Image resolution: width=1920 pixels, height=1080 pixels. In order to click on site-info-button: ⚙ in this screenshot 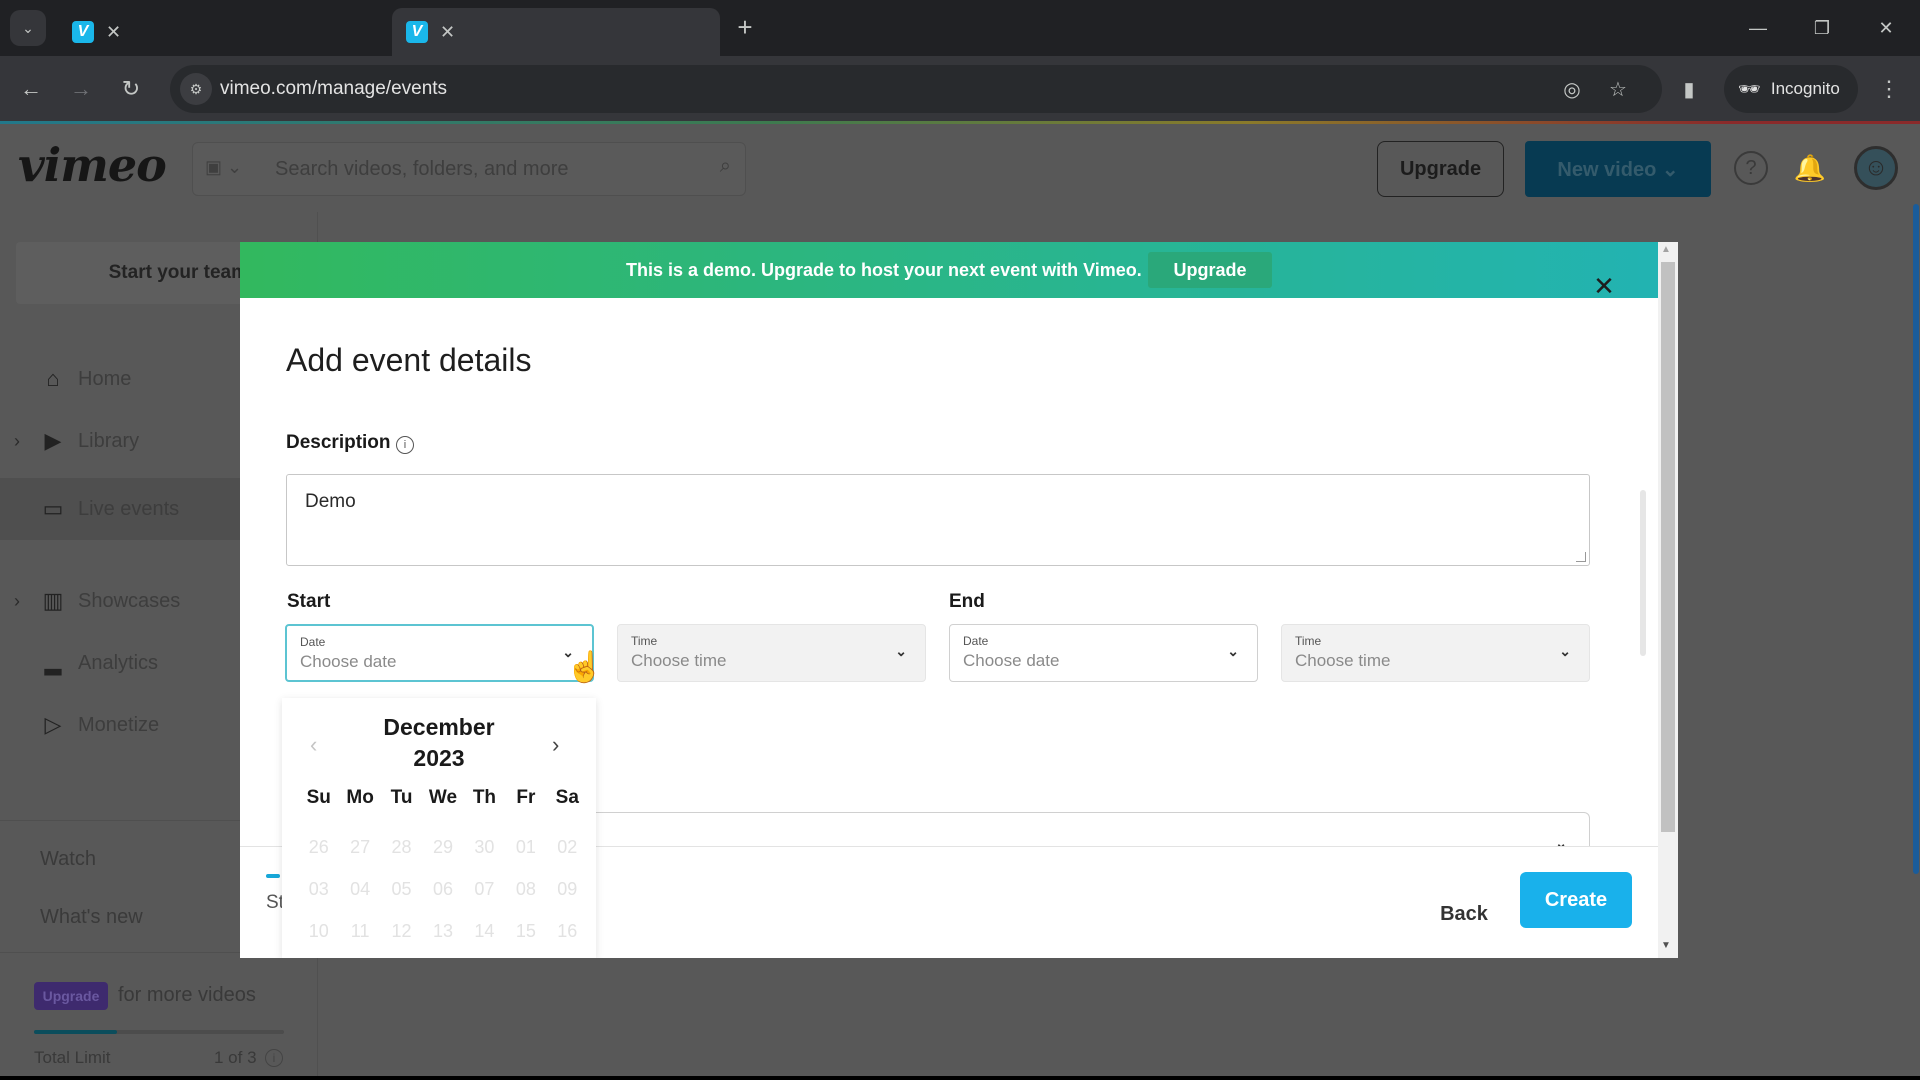, I will do `click(196, 89)`.